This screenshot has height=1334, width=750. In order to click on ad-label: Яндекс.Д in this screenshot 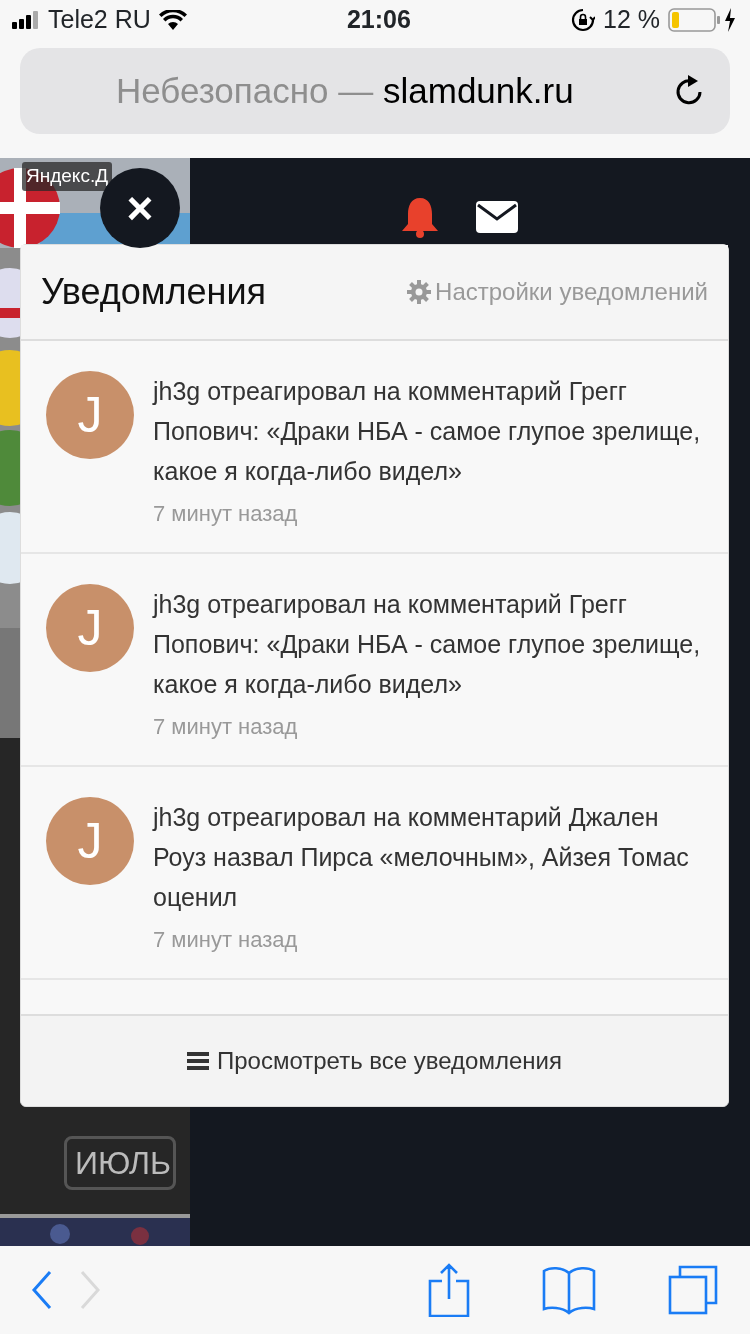, I will do `click(67, 176)`.